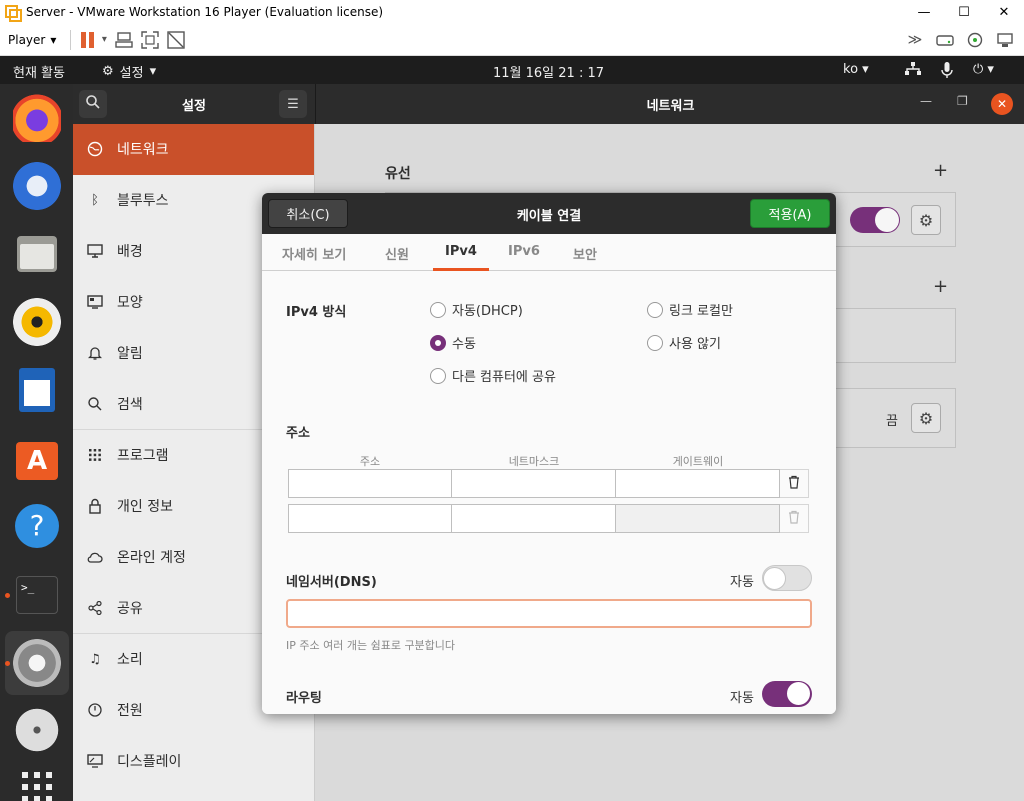  What do you see at coordinates (875, 220) in the screenshot?
I see `wired-toggle` at bounding box center [875, 220].